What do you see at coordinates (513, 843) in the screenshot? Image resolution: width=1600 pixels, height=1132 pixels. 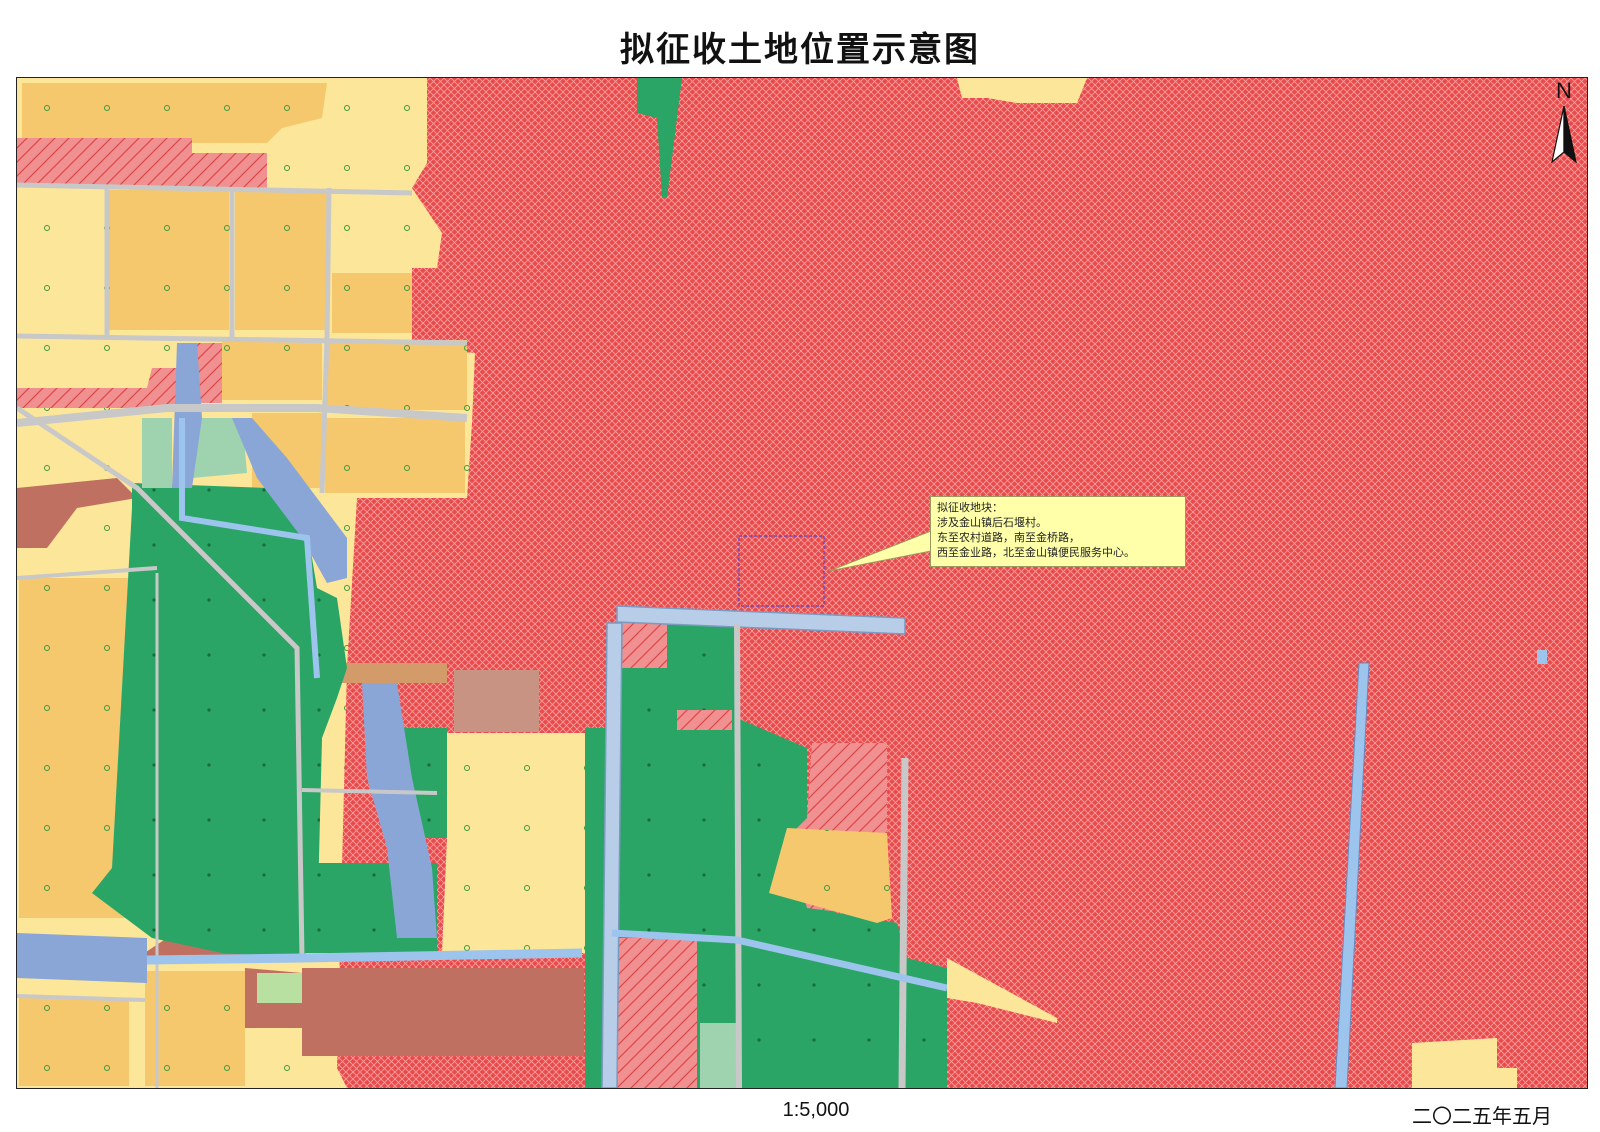 I see `cropland-center` at bounding box center [513, 843].